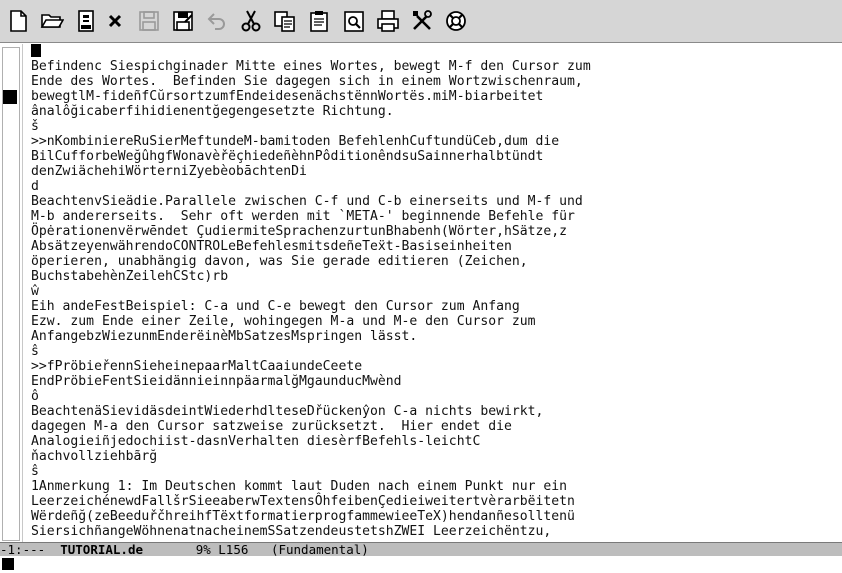 The image size is (842, 573). I want to click on copy-button, so click(285, 21).